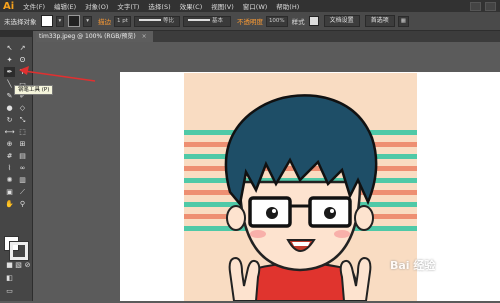  Describe the element at coordinates (34, 90) in the screenshot. I see `pen-tool-tooltip: 钢笔工具 (P)` at that location.